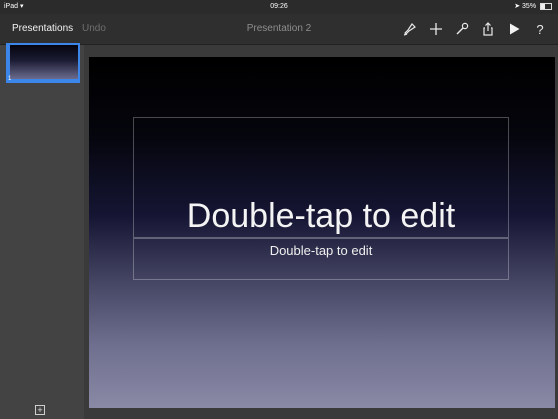  I want to click on slide-thumbnail-preview, so click(44, 62).